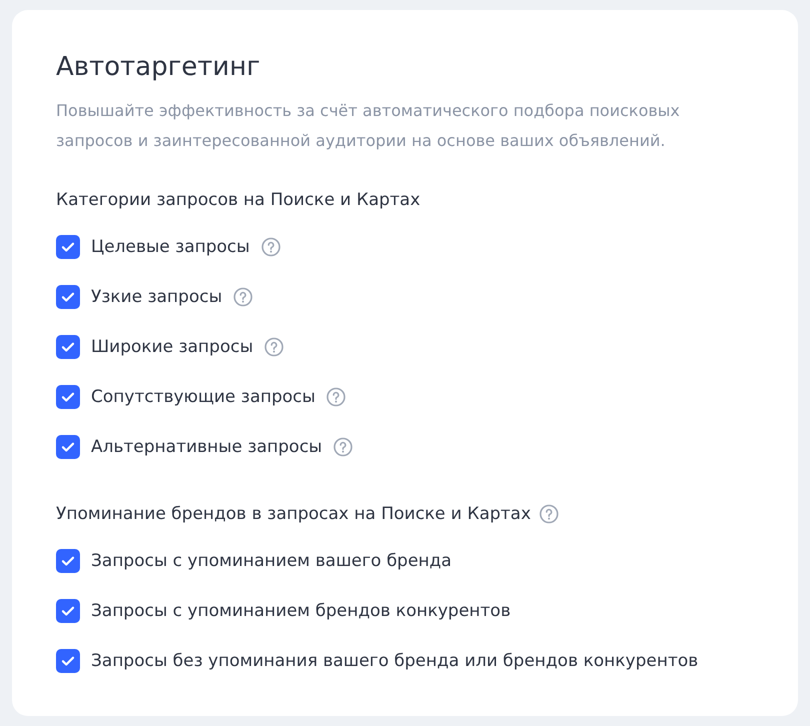 The width and height of the screenshot is (810, 726). What do you see at coordinates (172, 347) in the screenshot?
I see `option-label: Широкие запросы` at bounding box center [172, 347].